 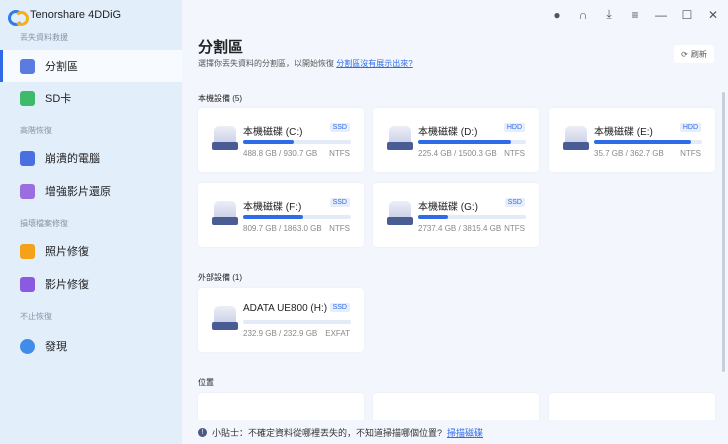 I want to click on sidebar-item-partition: 分割區, so click(x=91, y=66).